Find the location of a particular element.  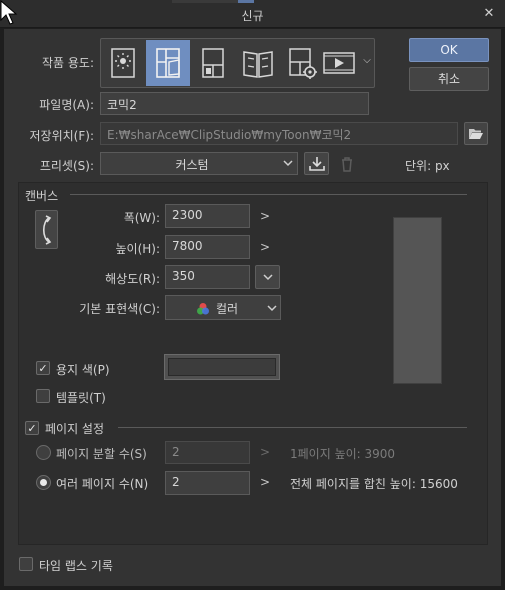

height-label: 높이(H): is located at coordinates (137, 249).